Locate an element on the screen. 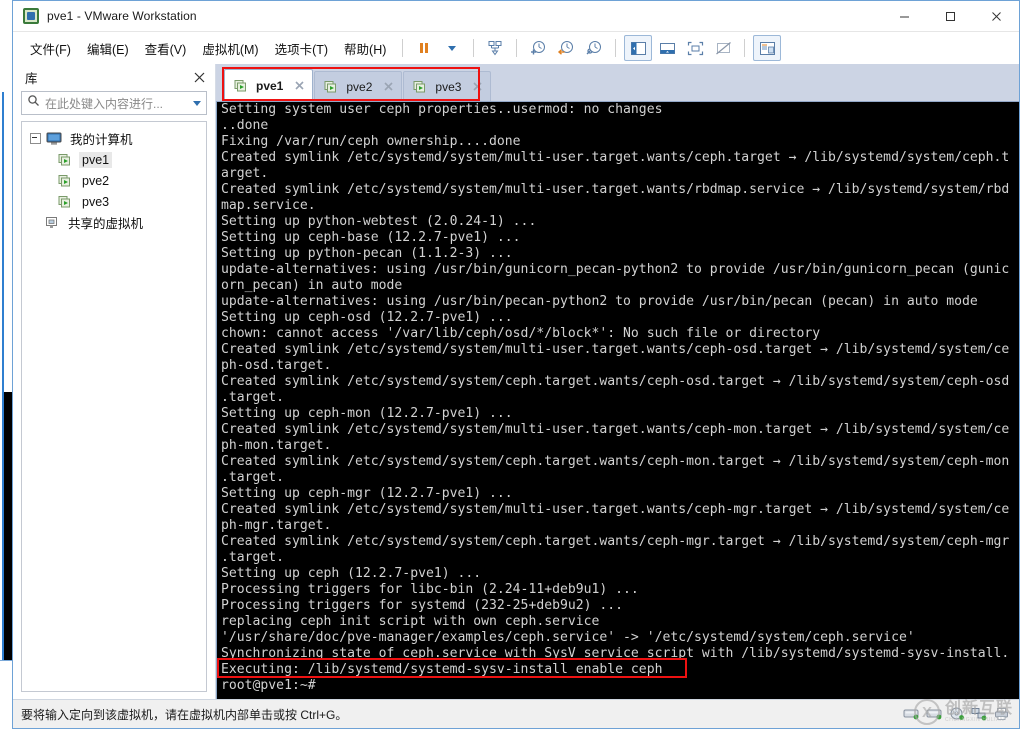 The image size is (1020, 729). tab-label: pve3 is located at coordinates (448, 86).